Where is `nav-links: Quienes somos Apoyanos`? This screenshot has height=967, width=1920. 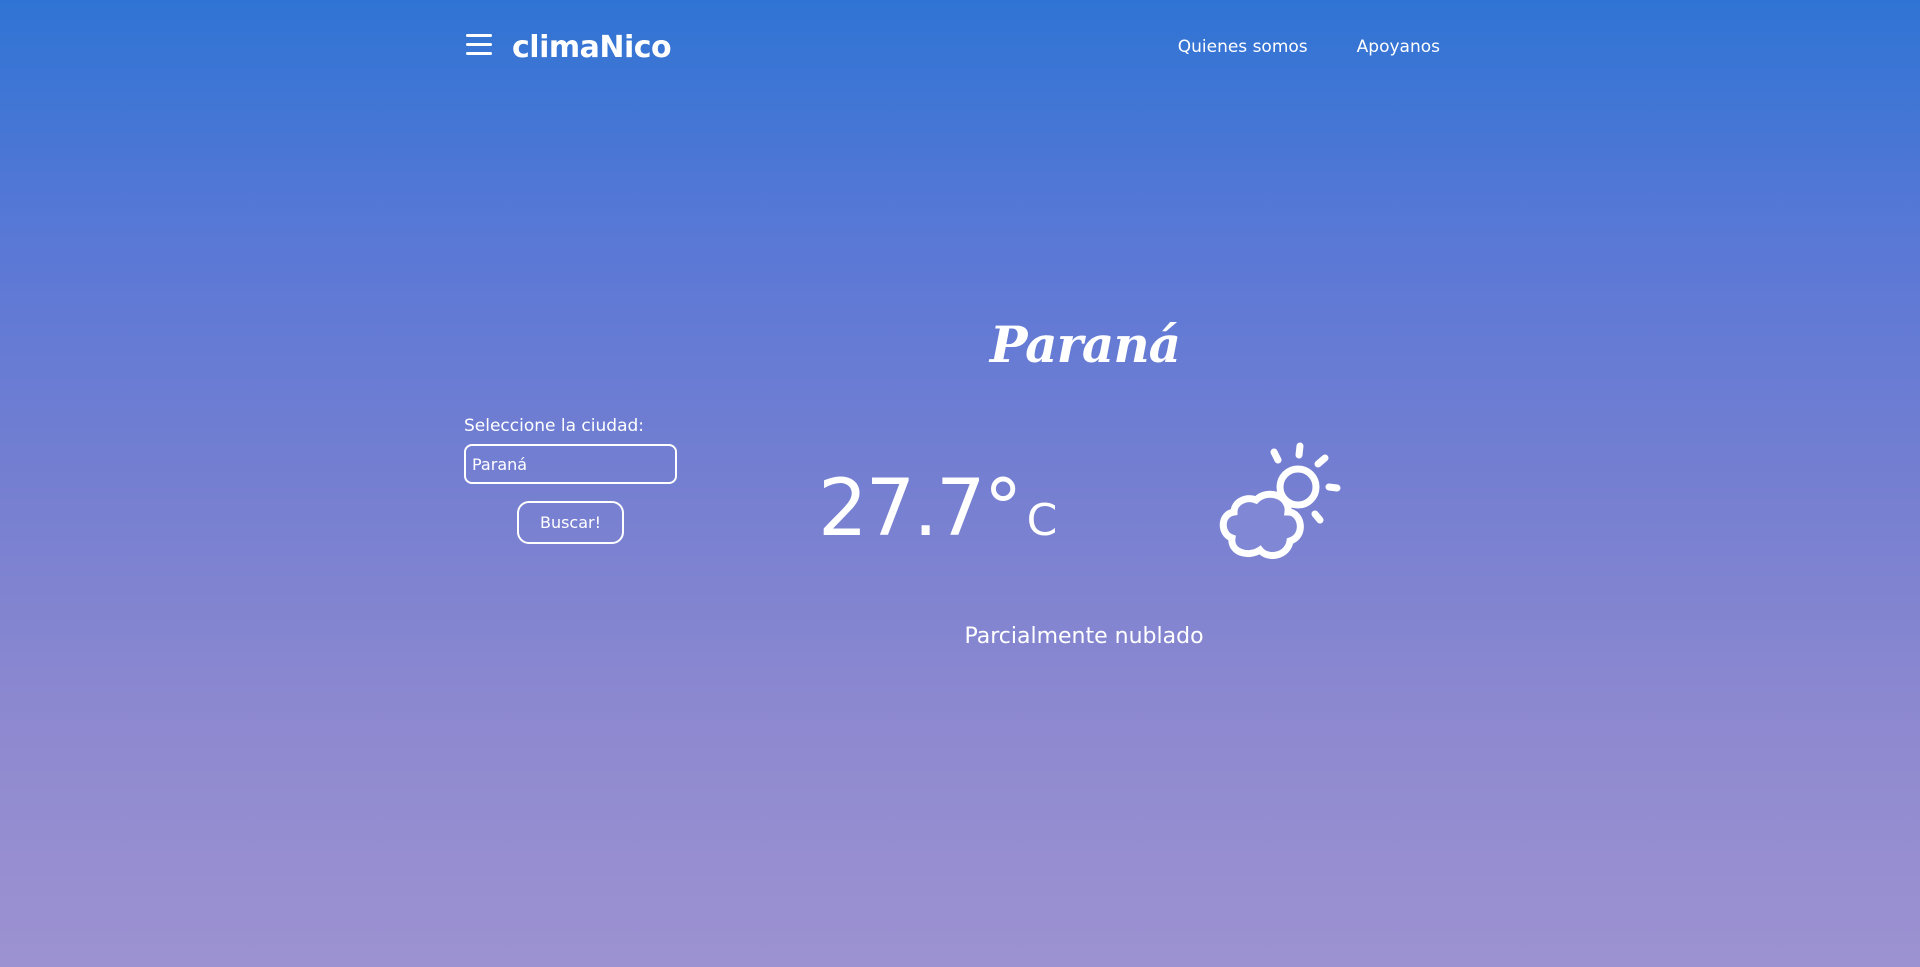 nav-links: Quienes somos Apoyanos is located at coordinates (1309, 47).